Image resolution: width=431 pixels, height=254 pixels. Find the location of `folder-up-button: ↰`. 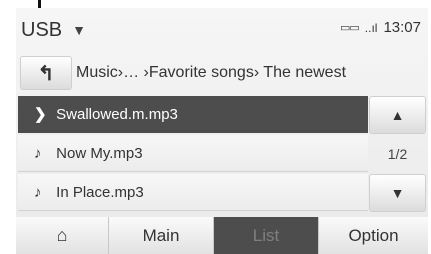

folder-up-button: ↰ is located at coordinates (46, 73).